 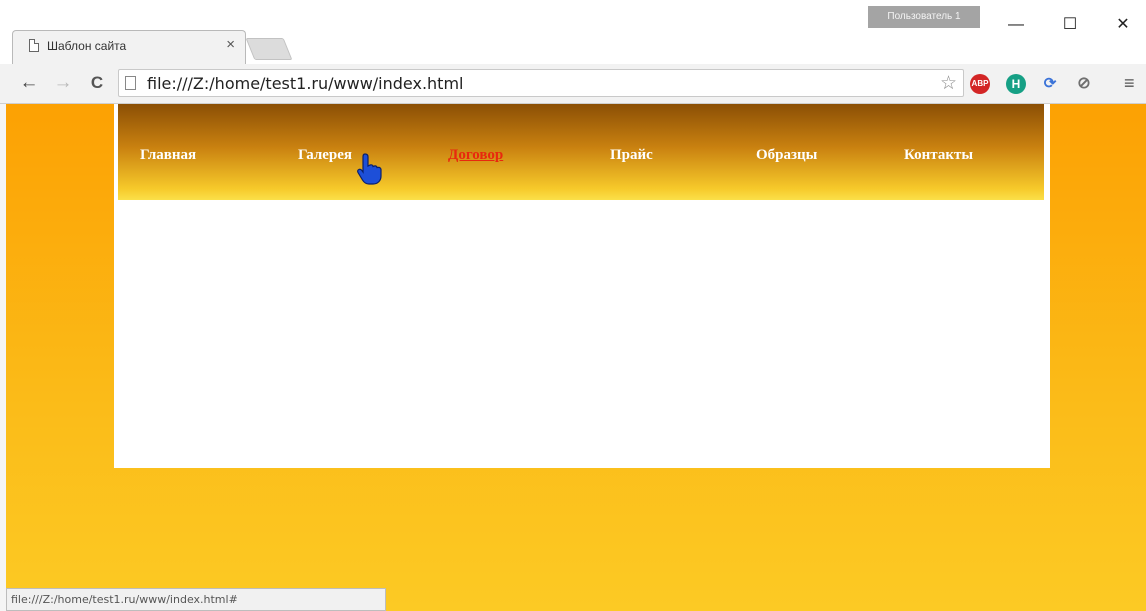 I want to click on status-bar: file:///Z:/home/test1.ru/www/index.html#, so click(x=196, y=599).